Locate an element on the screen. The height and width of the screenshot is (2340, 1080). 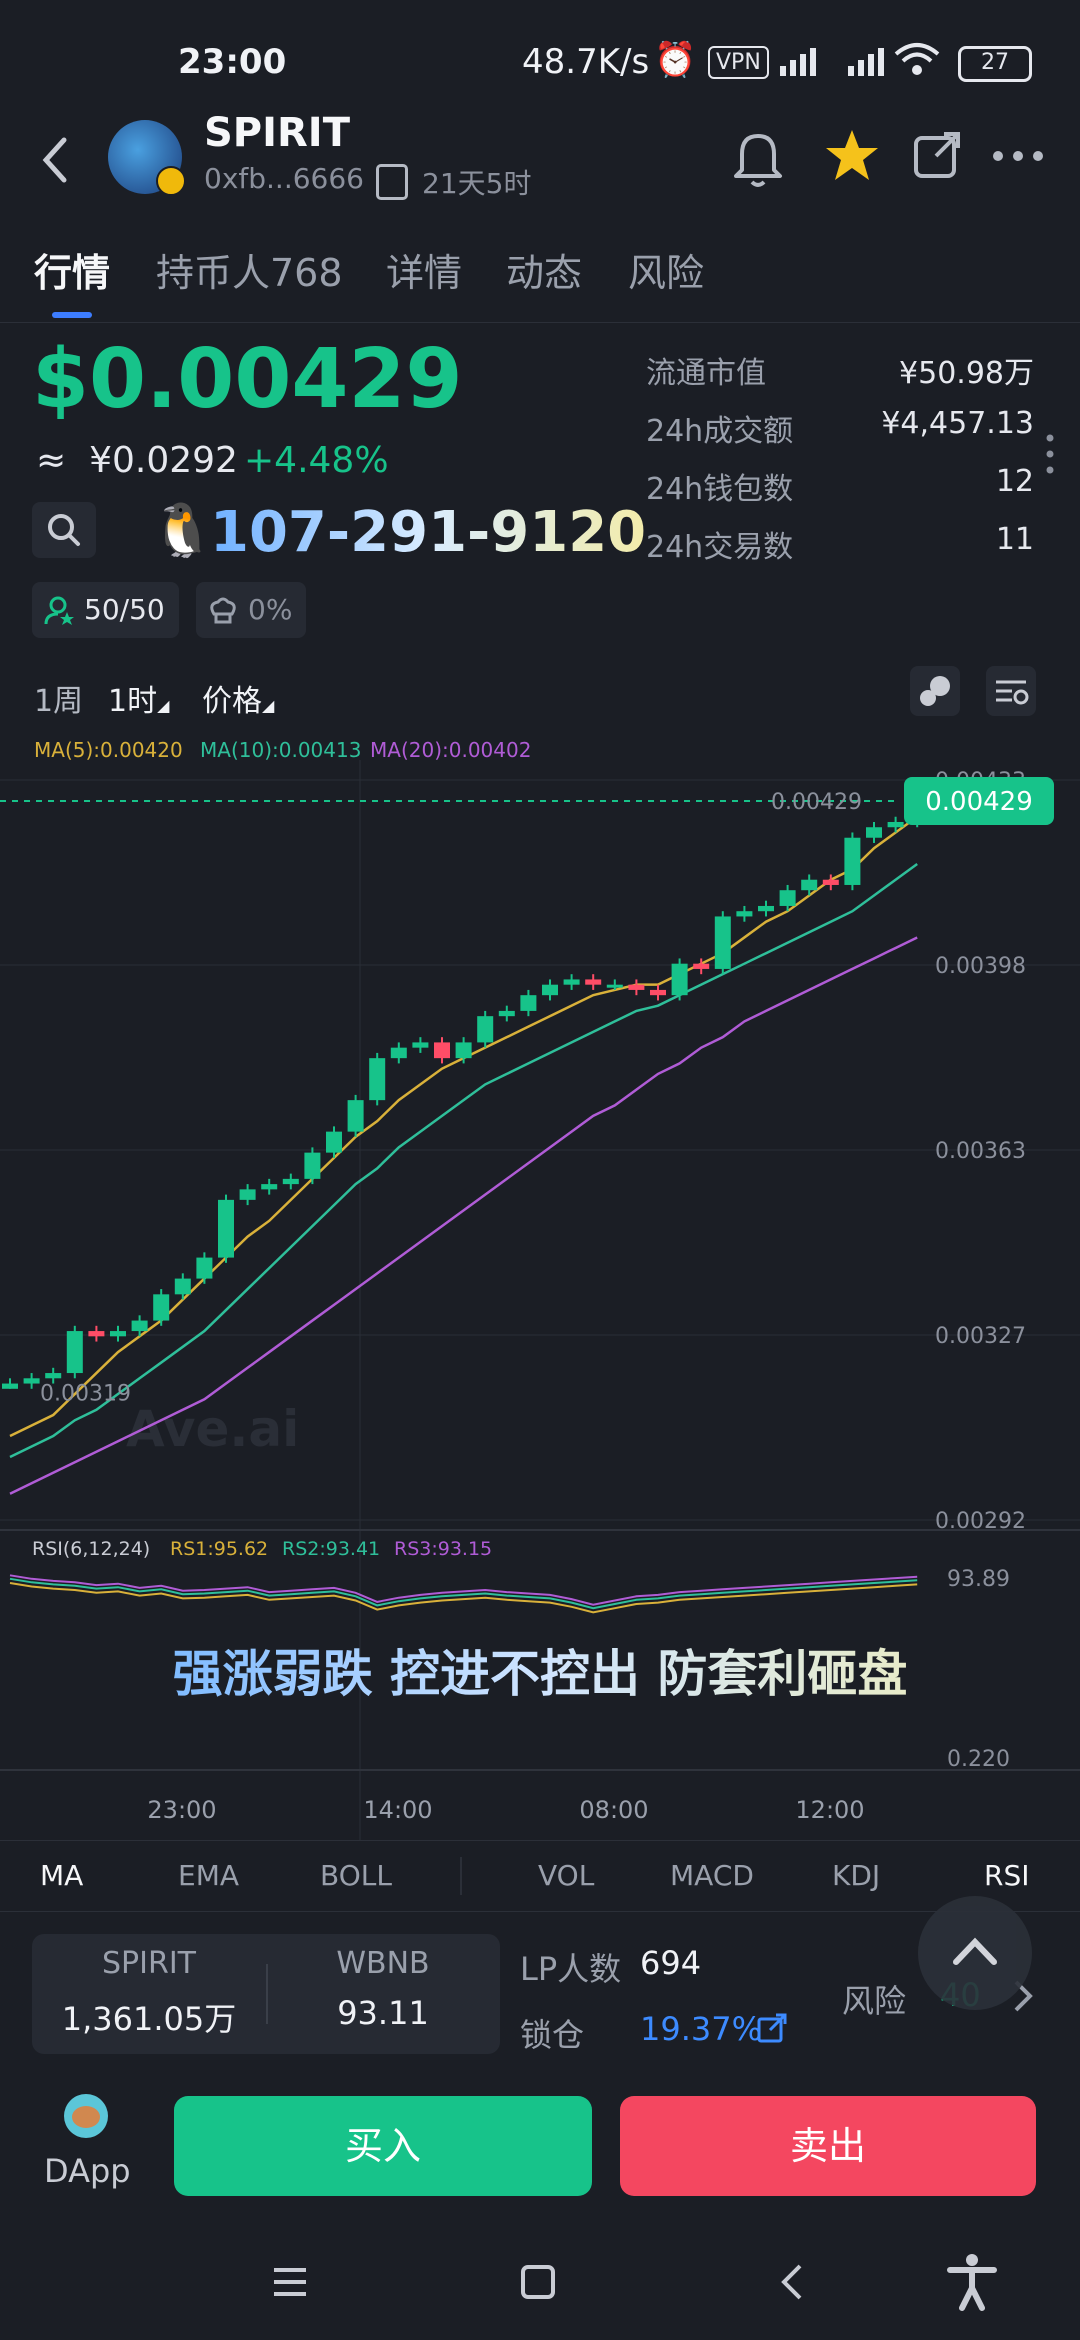
indicator-boll: BOLL is located at coordinates (356, 1875).